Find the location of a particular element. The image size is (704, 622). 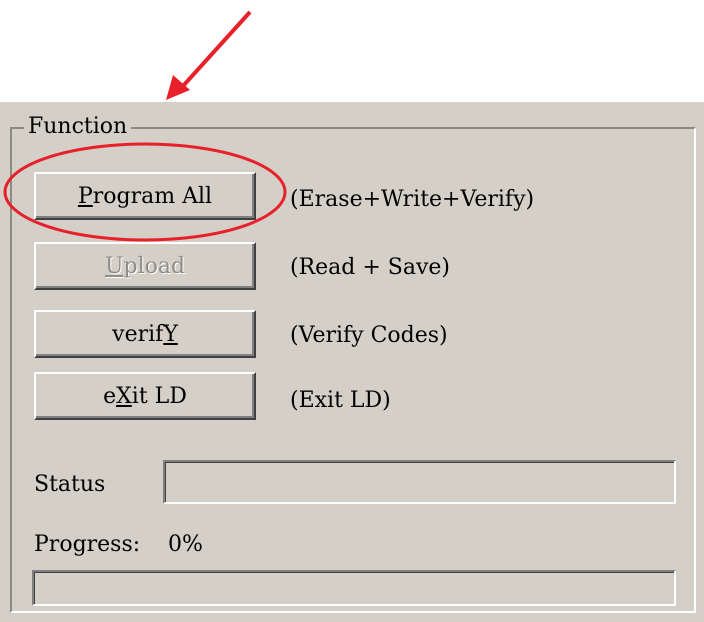

verify-button: verifY is located at coordinates (145, 334).